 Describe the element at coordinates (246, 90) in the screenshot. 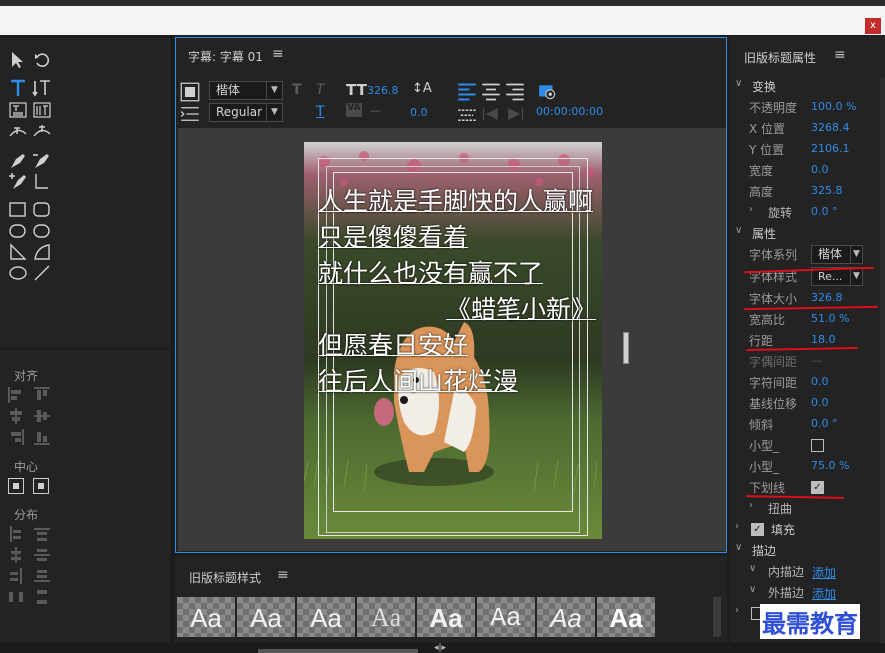

I see `font-family-select: 楷体 ▼` at that location.